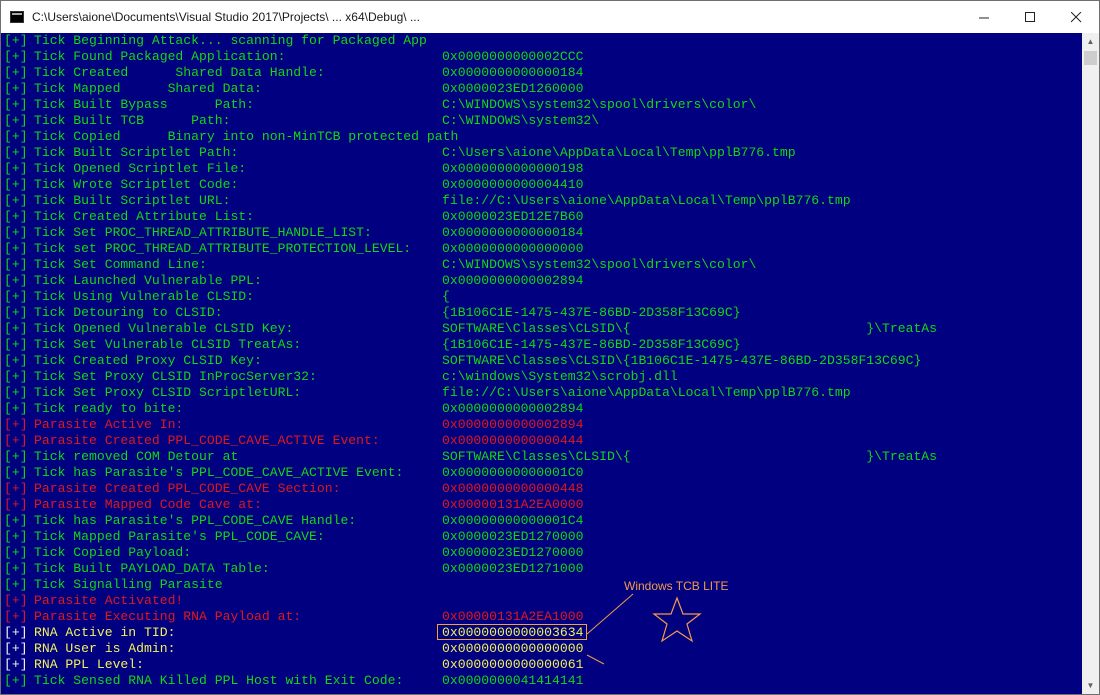 This screenshot has height=695, width=1100. What do you see at coordinates (136, 184) in the screenshot?
I see `line-message: Tick Wrote Scriptlet Code:` at bounding box center [136, 184].